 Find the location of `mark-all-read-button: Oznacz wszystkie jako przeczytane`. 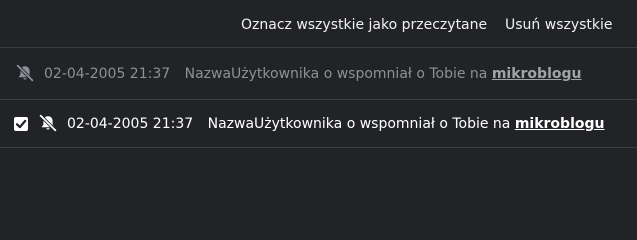

mark-all-read-button: Oznacz wszystkie jako przeczytane is located at coordinates (364, 25).